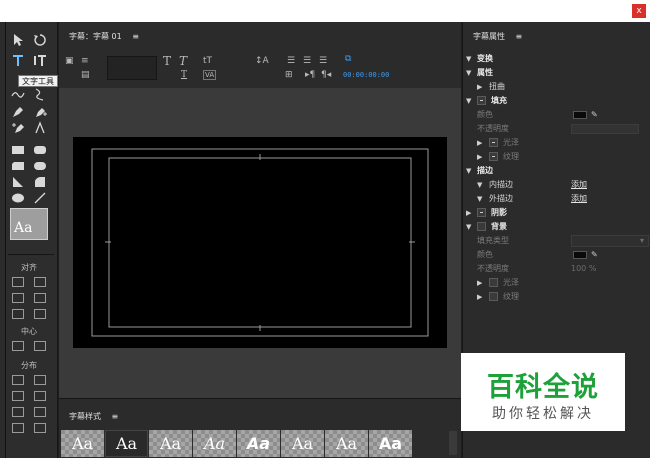 This screenshot has height=458, width=650. Describe the element at coordinates (453, 443) in the screenshot. I see `styles-scrollbar` at that location.